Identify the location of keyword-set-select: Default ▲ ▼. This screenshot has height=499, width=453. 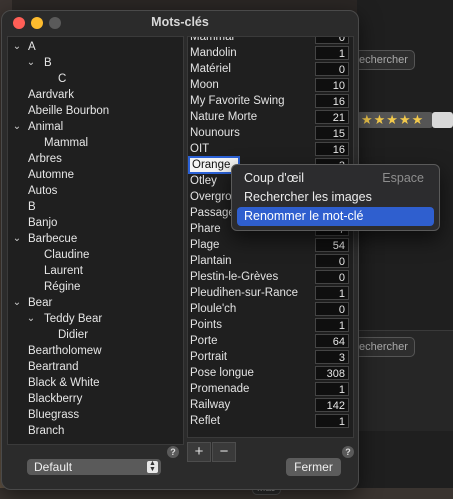
(94, 467).